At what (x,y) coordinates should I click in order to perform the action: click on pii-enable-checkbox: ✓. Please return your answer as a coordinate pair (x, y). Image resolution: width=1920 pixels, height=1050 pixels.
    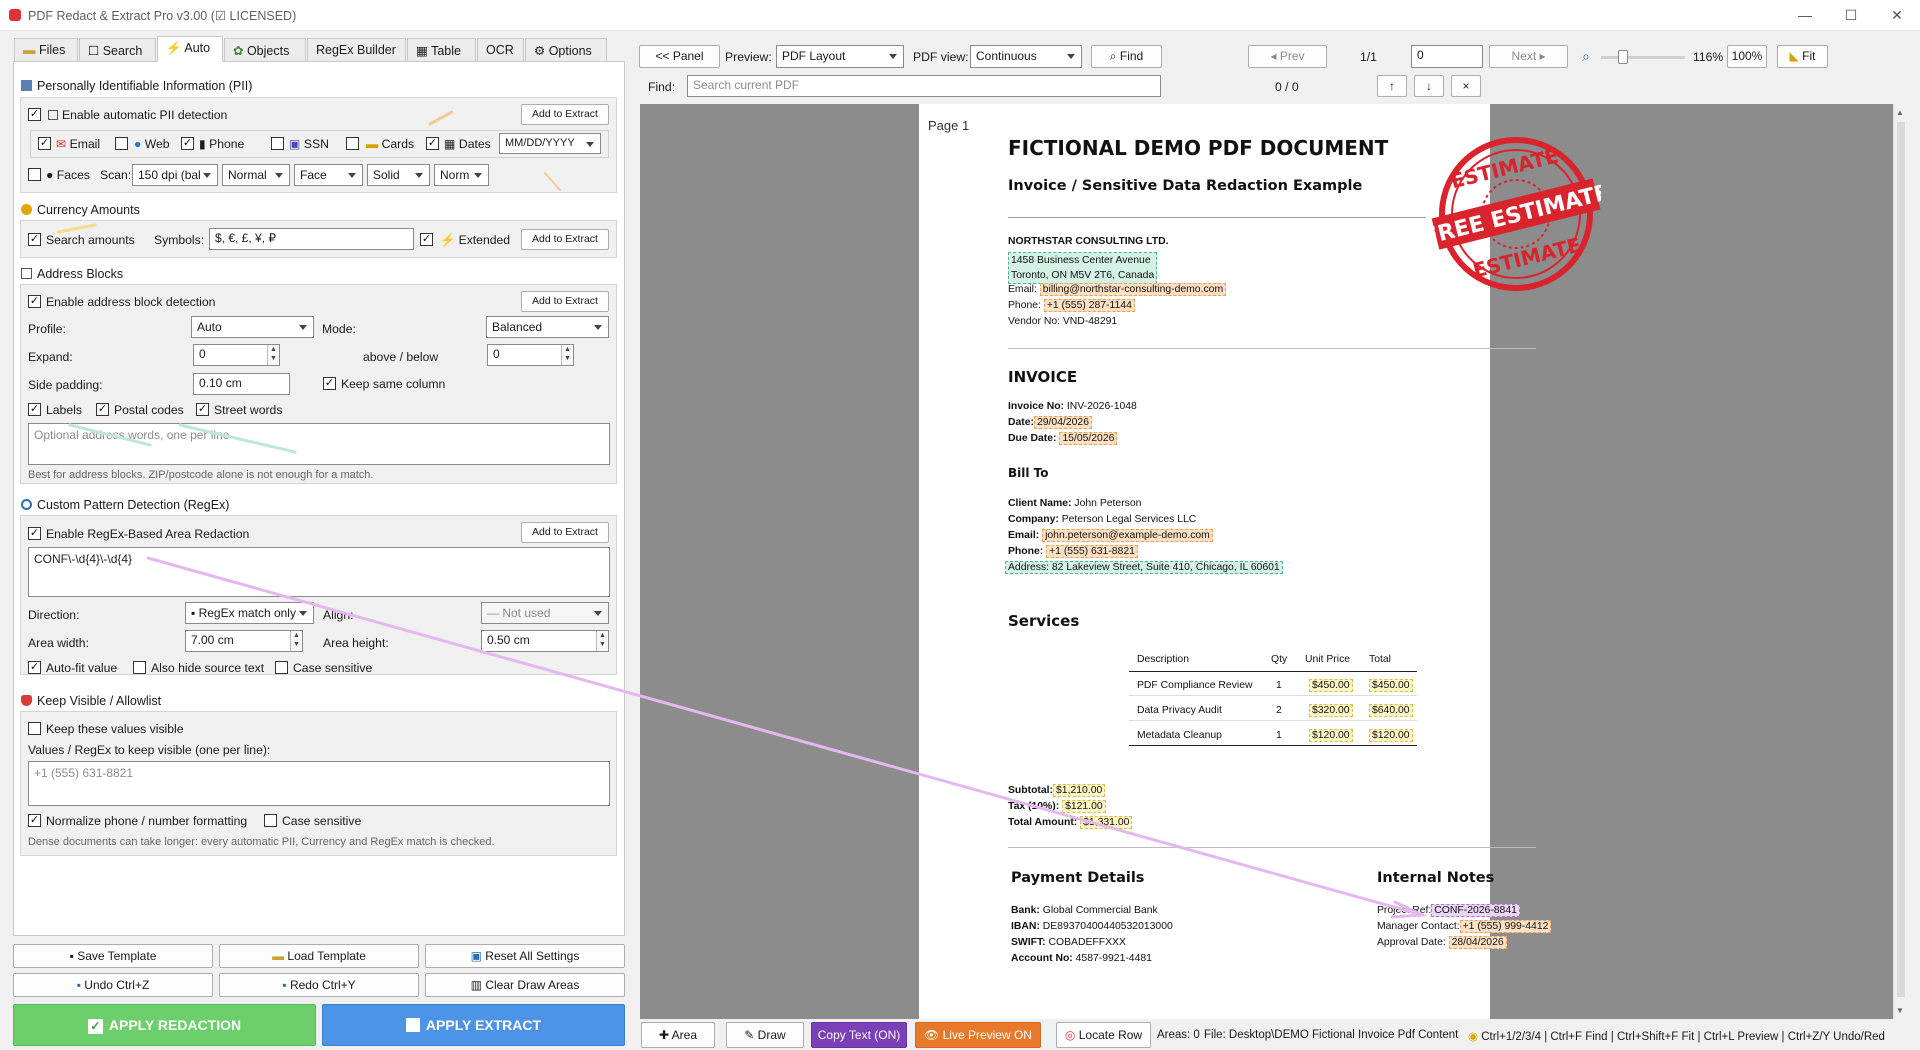
    Looking at the image, I should click on (34, 114).